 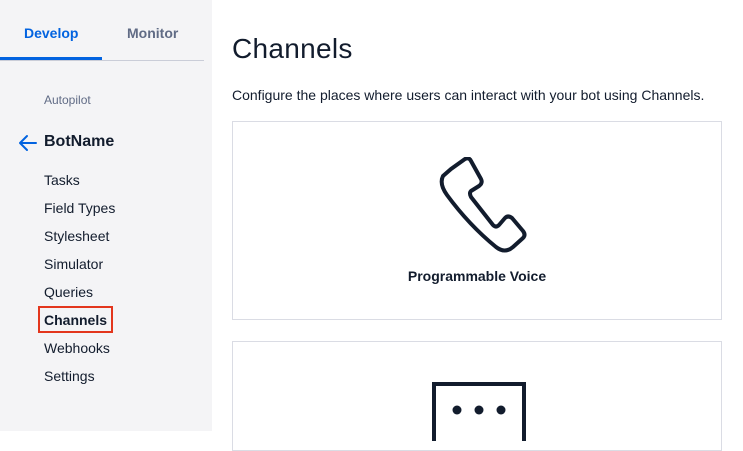 I want to click on sidebar-item-settings: Settings, so click(x=79, y=381).